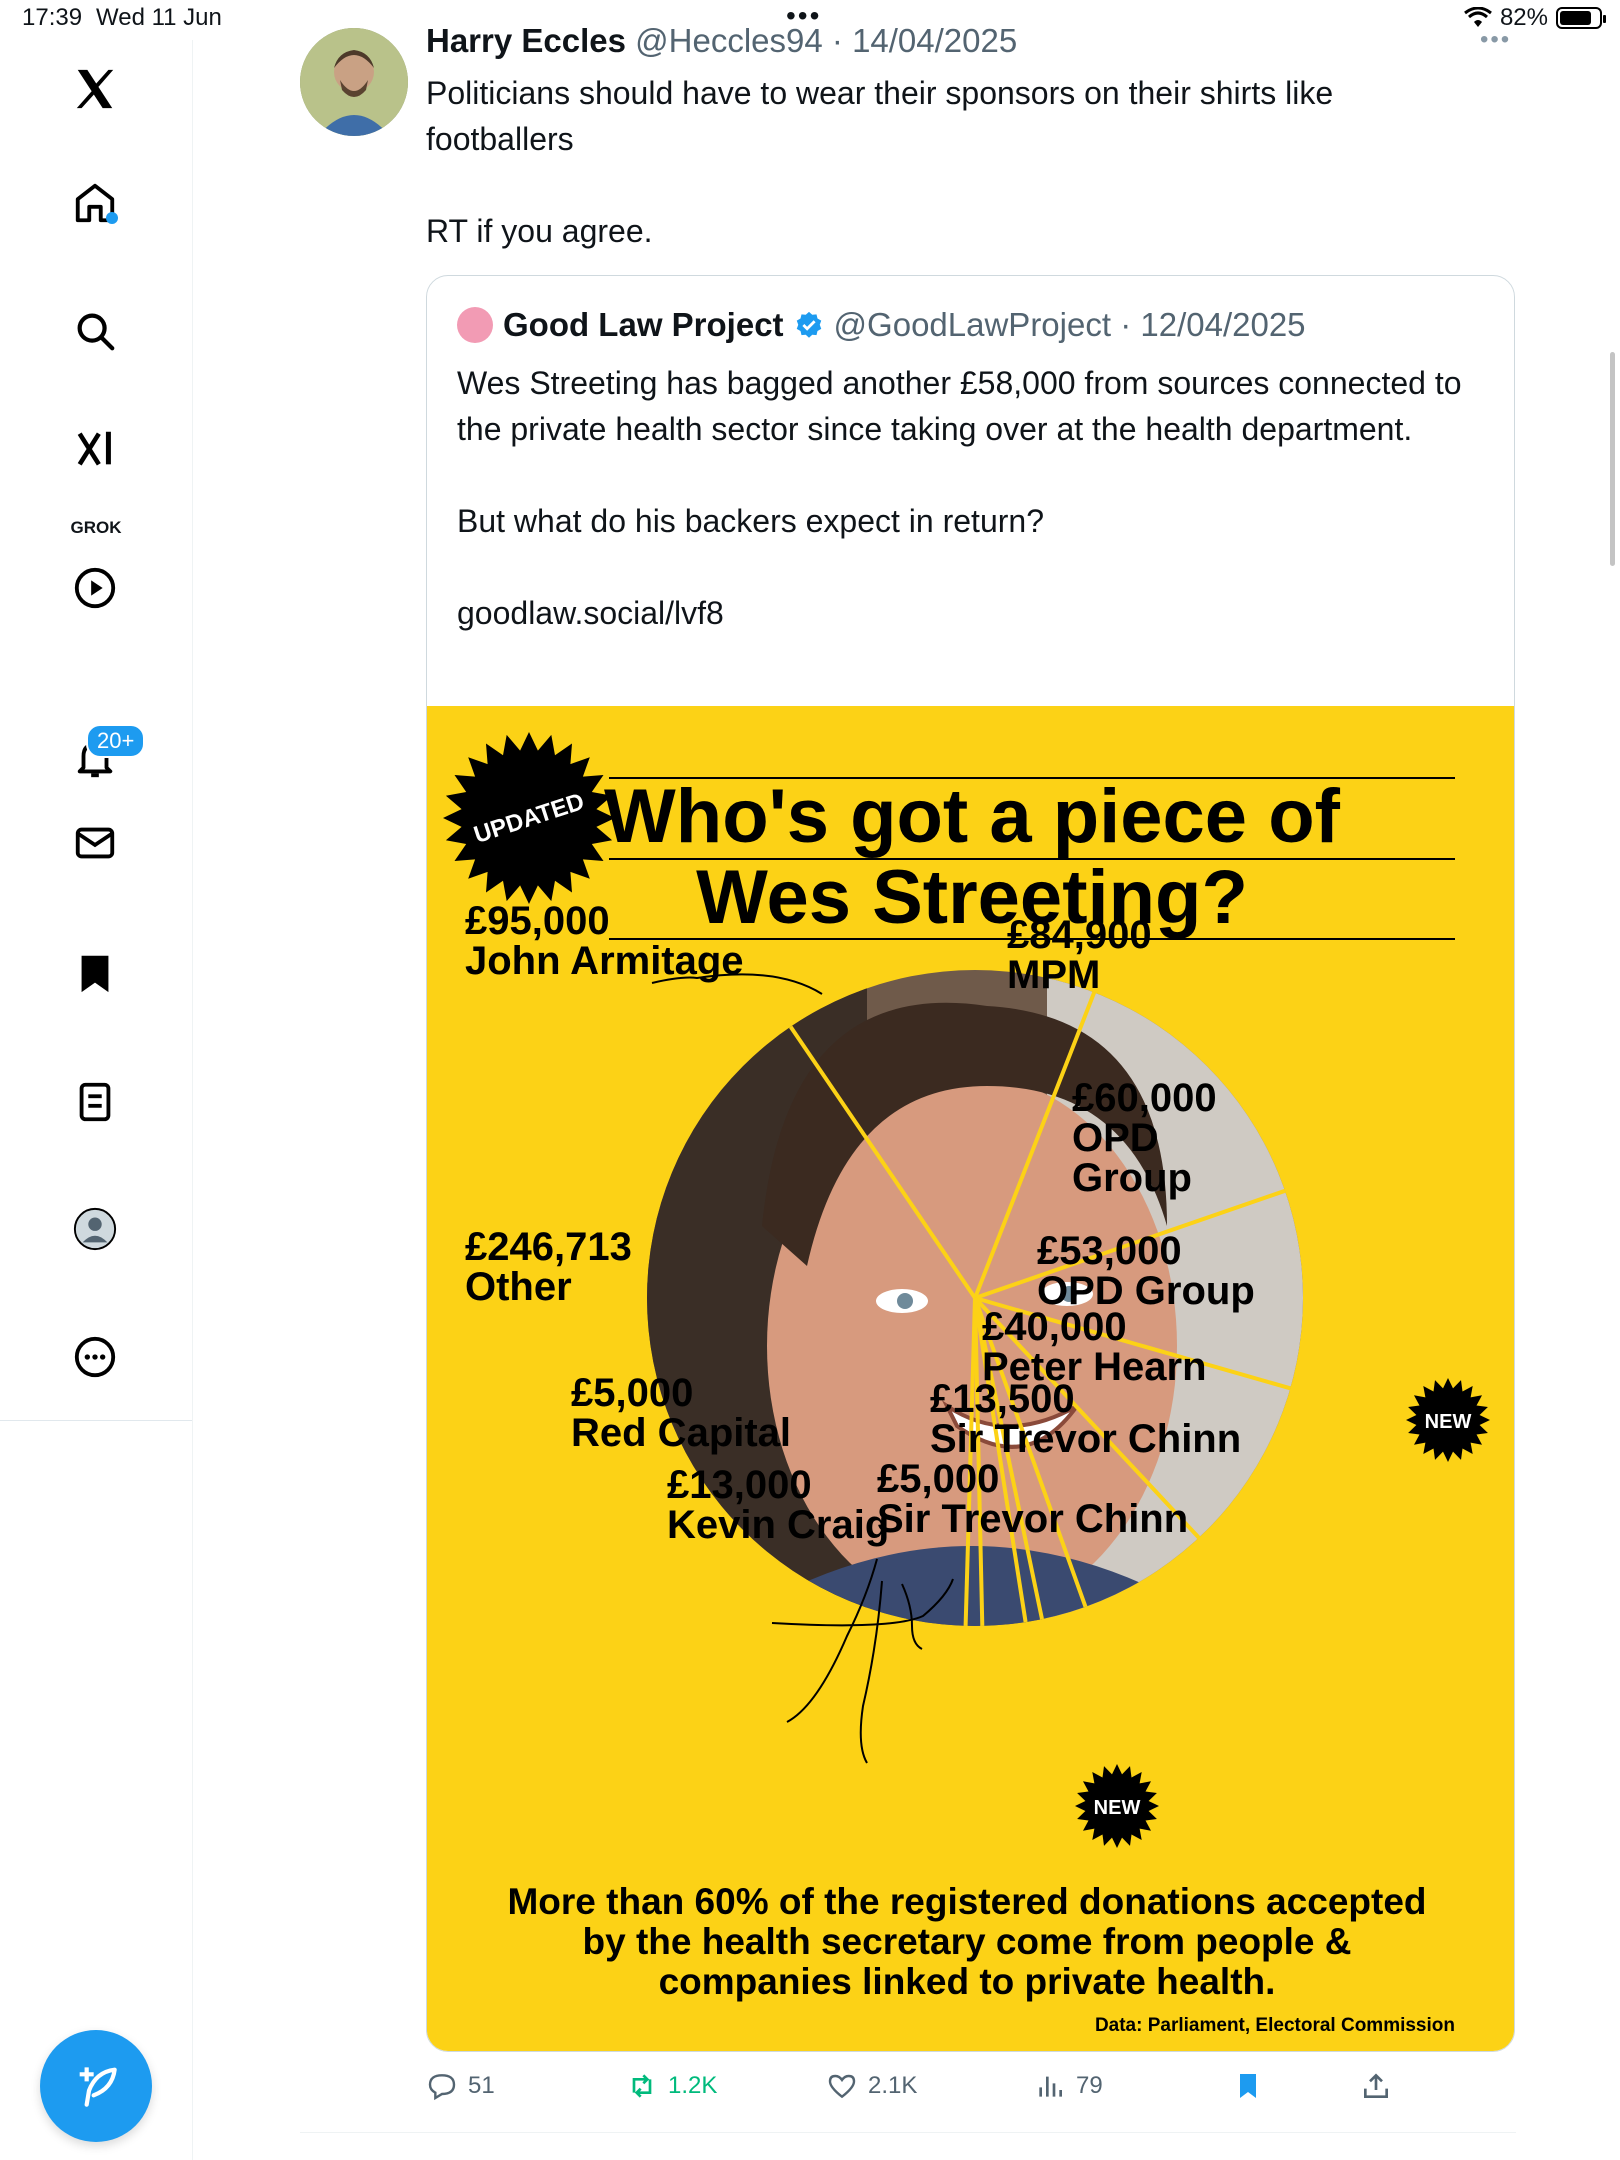 The width and height of the screenshot is (1620, 2160). Describe the element at coordinates (842, 2086) in the screenshot. I see `heart-icon` at that location.